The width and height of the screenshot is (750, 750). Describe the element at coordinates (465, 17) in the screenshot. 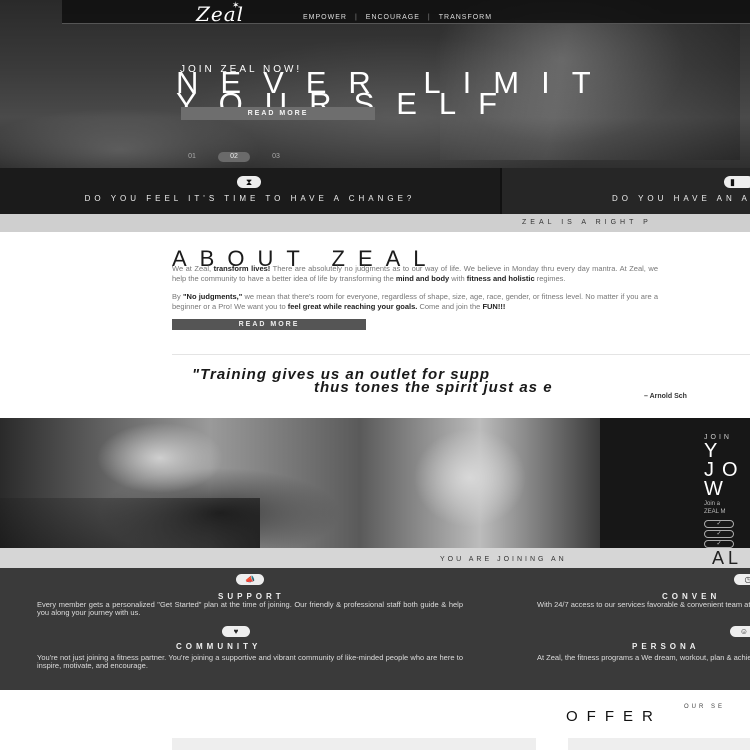

I see `tagline-transform: TRANSFORM` at that location.